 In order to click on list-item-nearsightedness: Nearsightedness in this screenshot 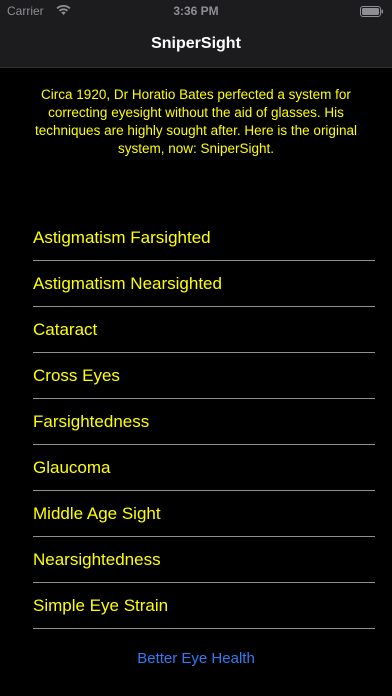, I will do `click(204, 560)`.